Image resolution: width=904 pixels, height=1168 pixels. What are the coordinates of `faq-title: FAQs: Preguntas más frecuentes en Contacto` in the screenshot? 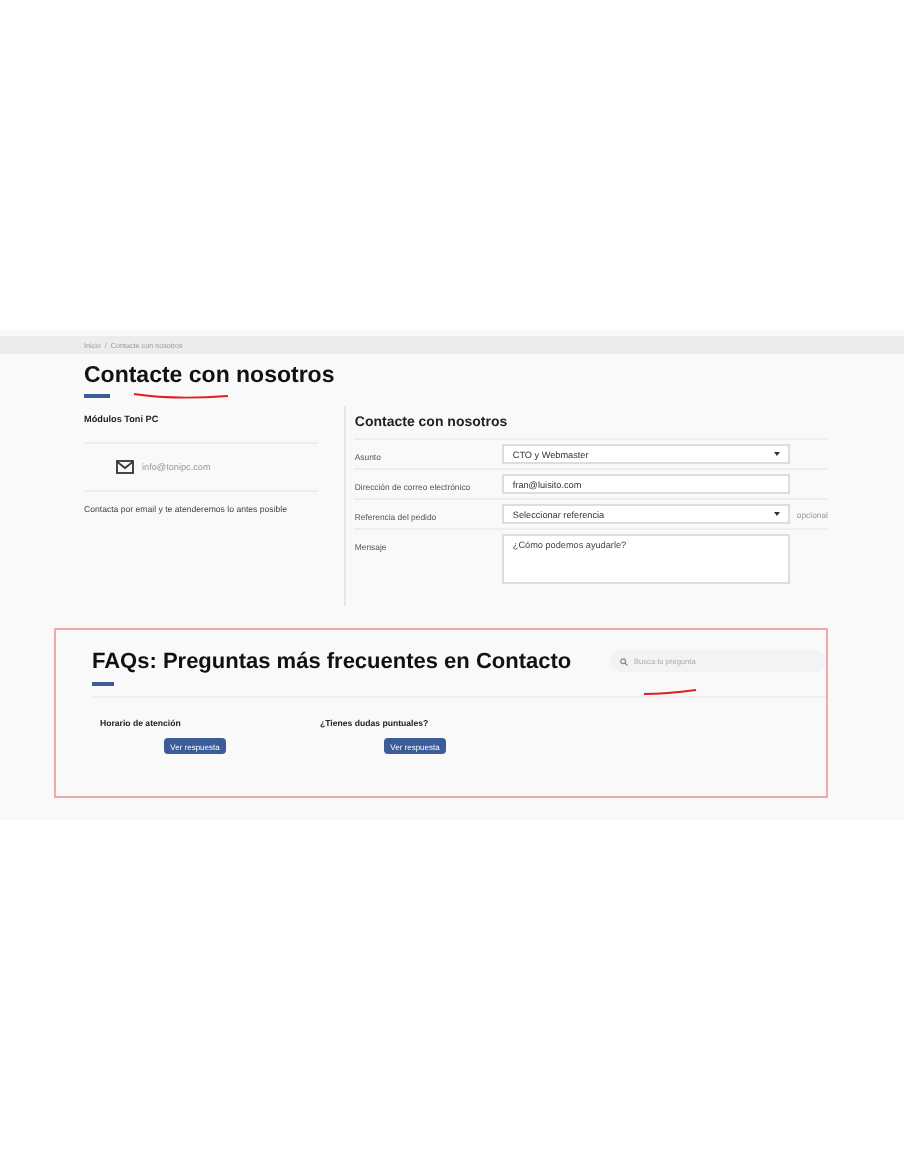 It's located at (332, 663).